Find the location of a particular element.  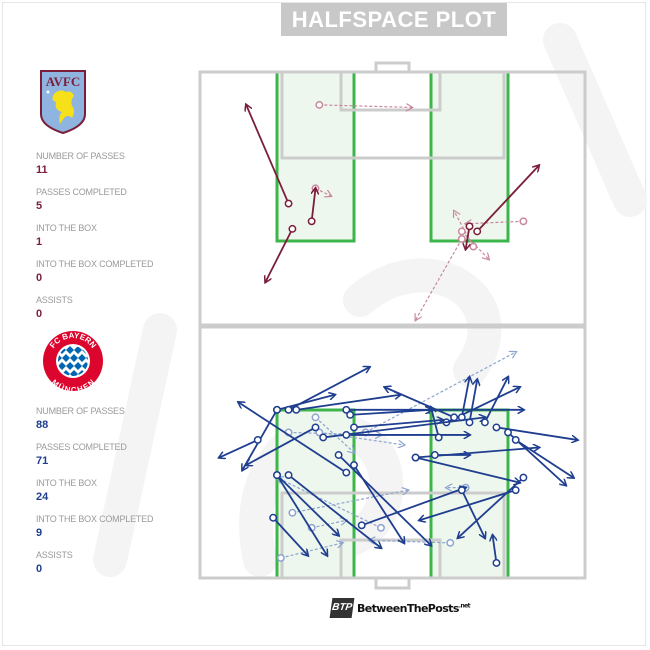

brand-logo: BTP BetweenThePosts.net is located at coordinates (399, 608).